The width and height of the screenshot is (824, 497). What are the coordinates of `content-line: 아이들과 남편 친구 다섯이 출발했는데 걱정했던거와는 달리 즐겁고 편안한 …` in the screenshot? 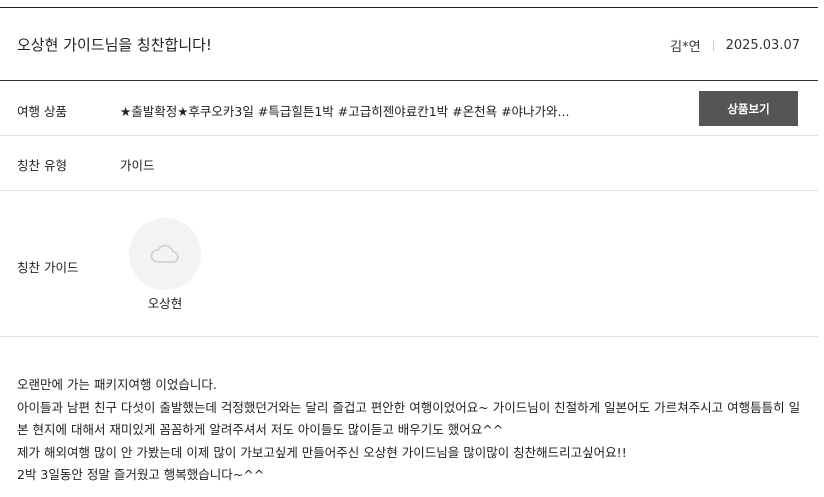 It's located at (409, 407).